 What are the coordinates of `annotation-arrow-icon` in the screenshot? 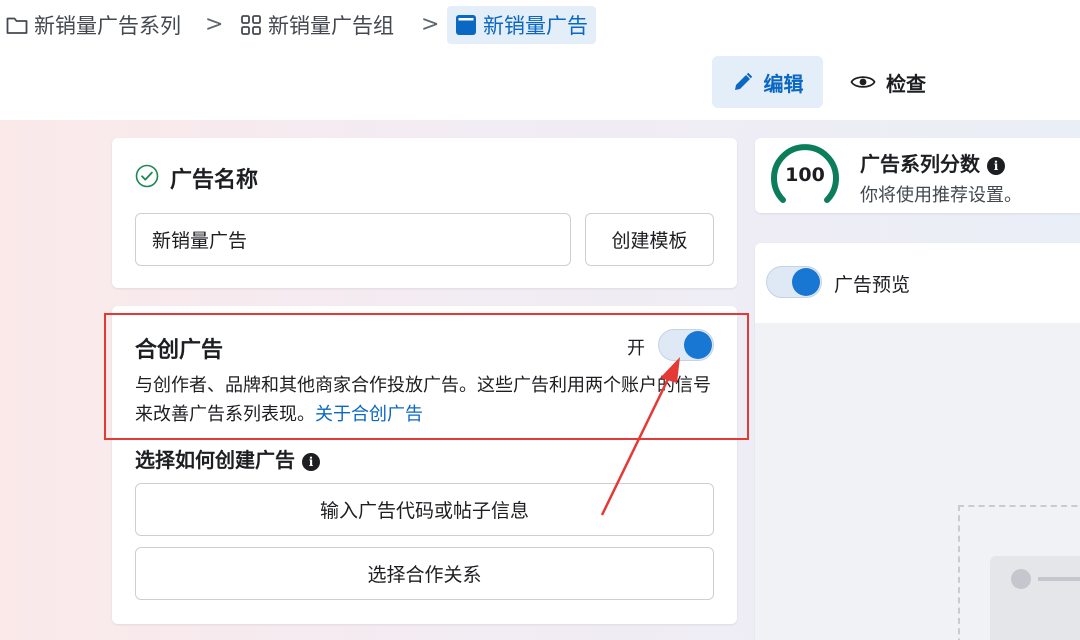 It's located at (640, 436).